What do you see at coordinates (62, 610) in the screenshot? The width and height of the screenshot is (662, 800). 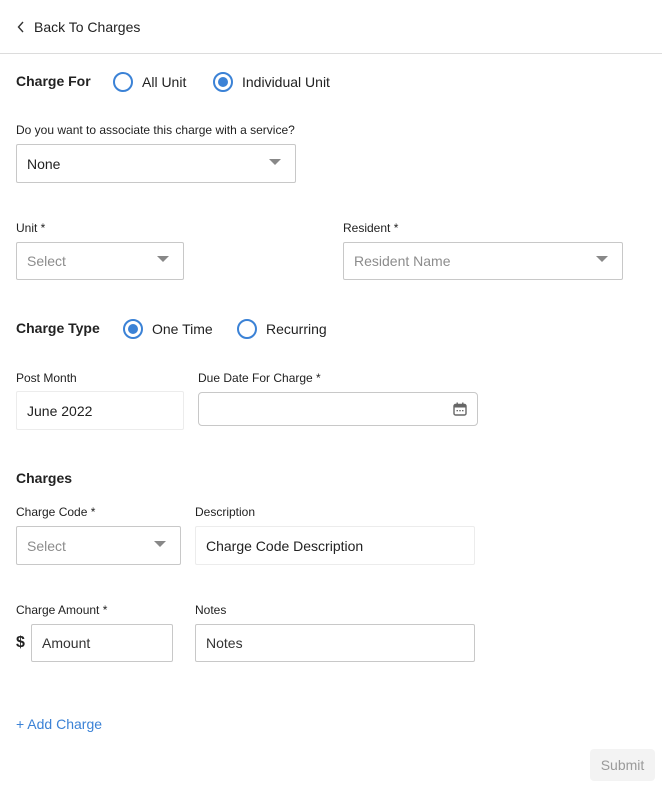 I see `charge-amount-label: Charge Amount *` at bounding box center [62, 610].